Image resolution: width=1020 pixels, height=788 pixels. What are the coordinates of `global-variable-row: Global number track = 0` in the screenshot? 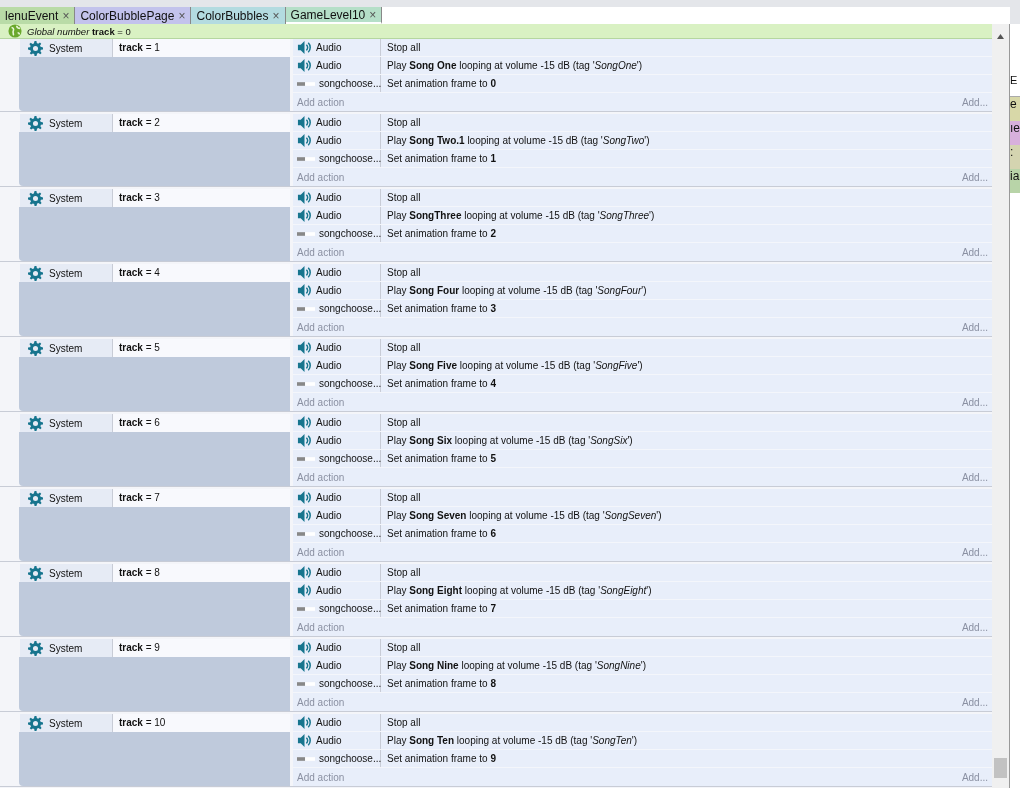 It's located at (496, 31).